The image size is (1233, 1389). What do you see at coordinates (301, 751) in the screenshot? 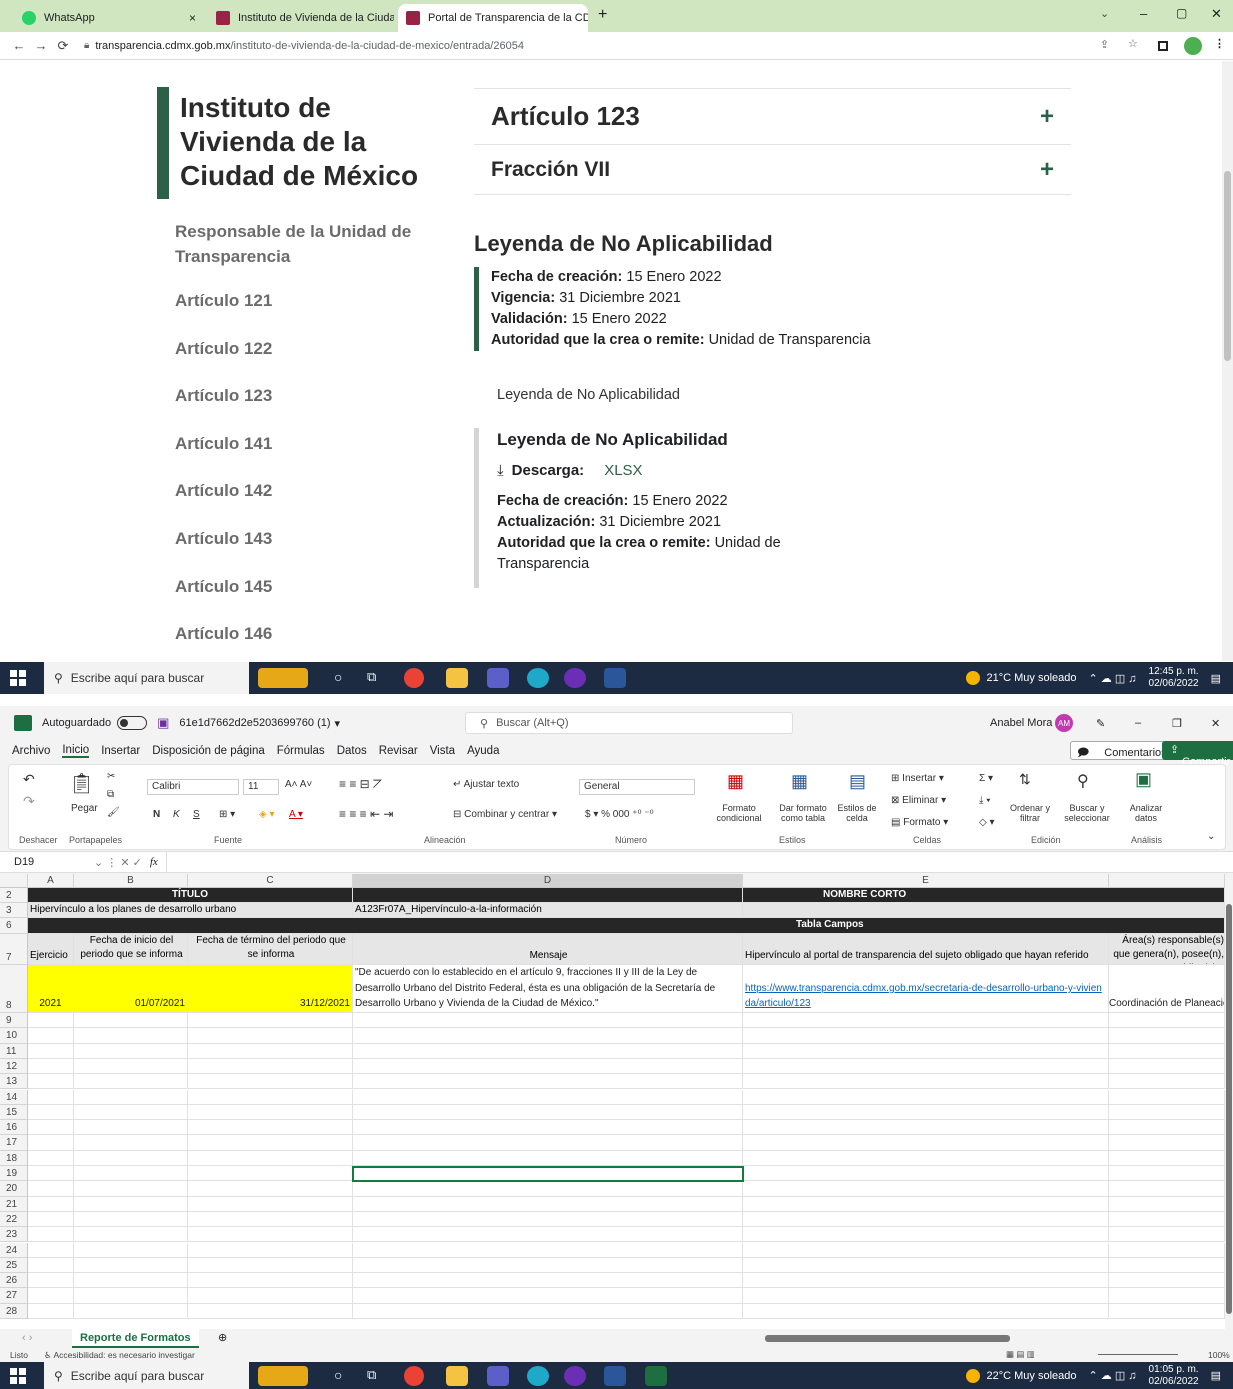
I see `tab-formulas: Fórmulas` at bounding box center [301, 751].